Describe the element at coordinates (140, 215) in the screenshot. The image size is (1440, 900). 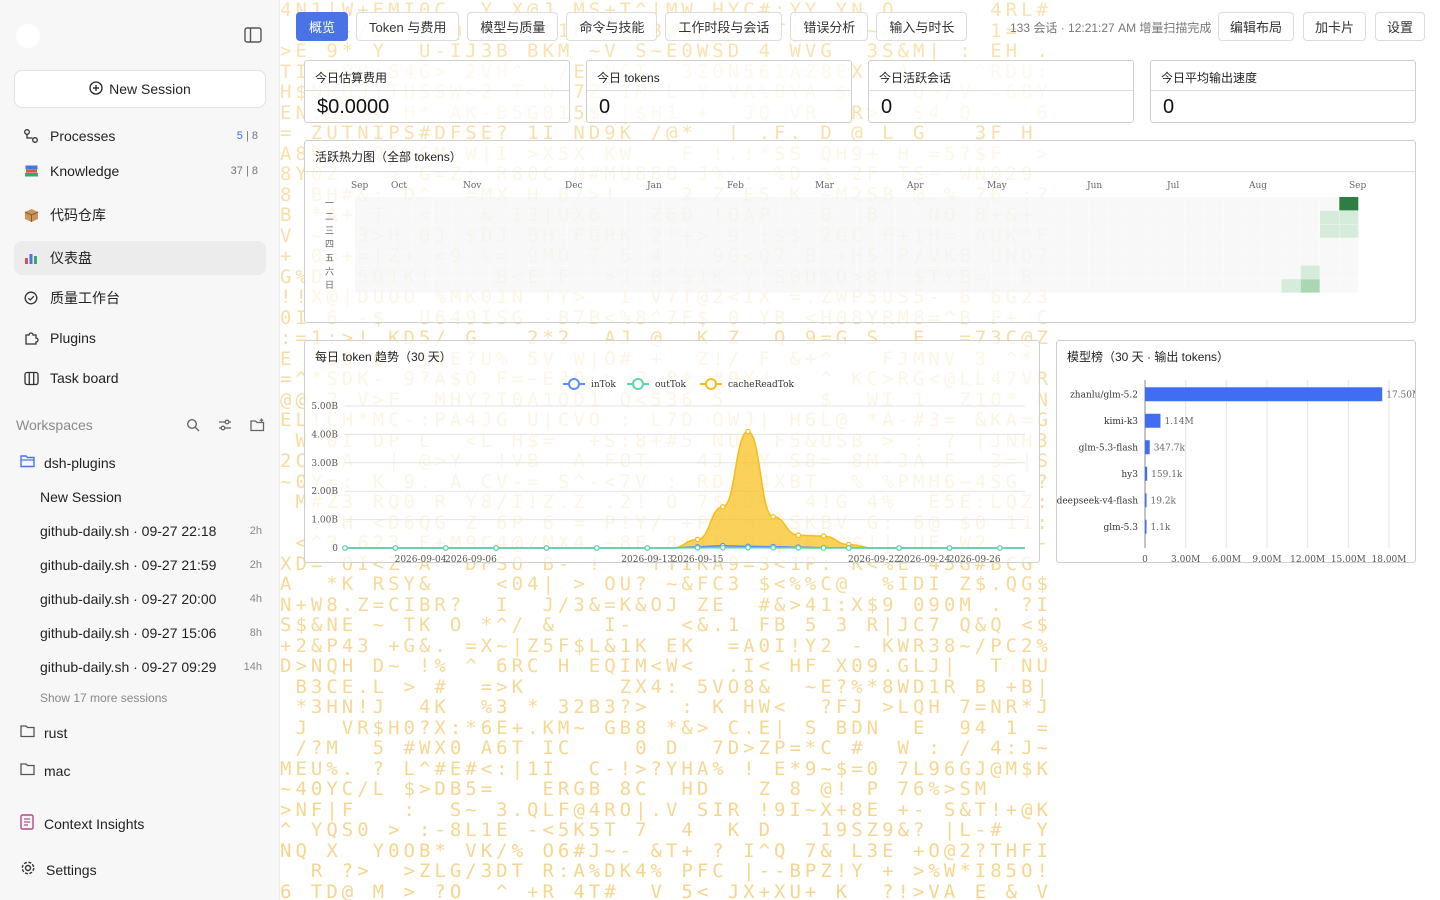
I see `sidebar-item-repos: 代码仓库` at that location.